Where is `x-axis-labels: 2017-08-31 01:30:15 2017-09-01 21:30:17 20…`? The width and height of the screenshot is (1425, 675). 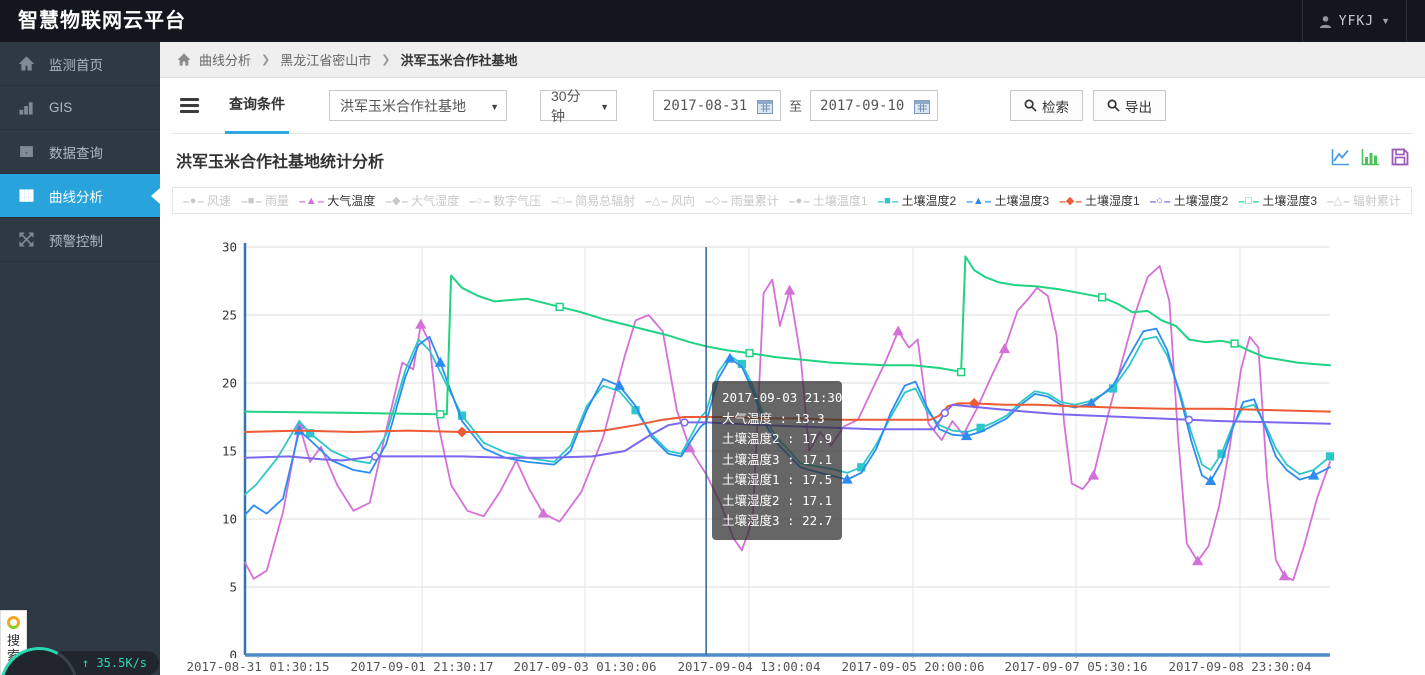
x-axis-labels: 2017-08-31 01:30:15 2017-09-01 21:30:17 20… is located at coordinates (752, 667).